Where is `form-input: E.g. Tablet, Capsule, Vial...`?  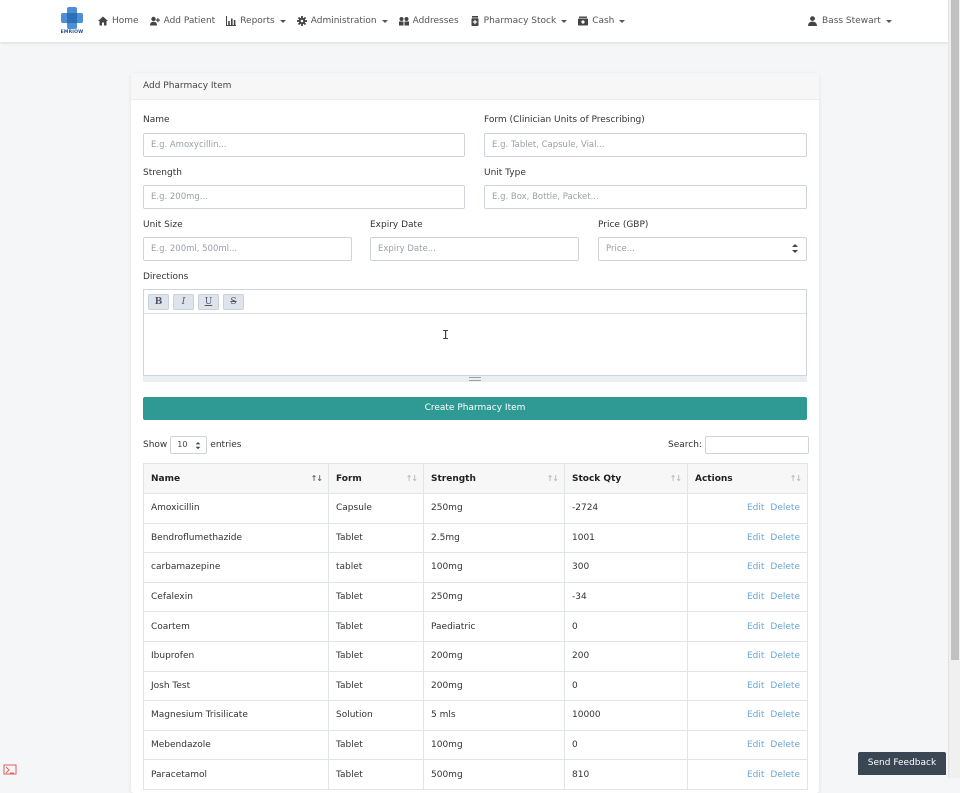 form-input: E.g. Tablet, Capsule, Vial... is located at coordinates (645, 145).